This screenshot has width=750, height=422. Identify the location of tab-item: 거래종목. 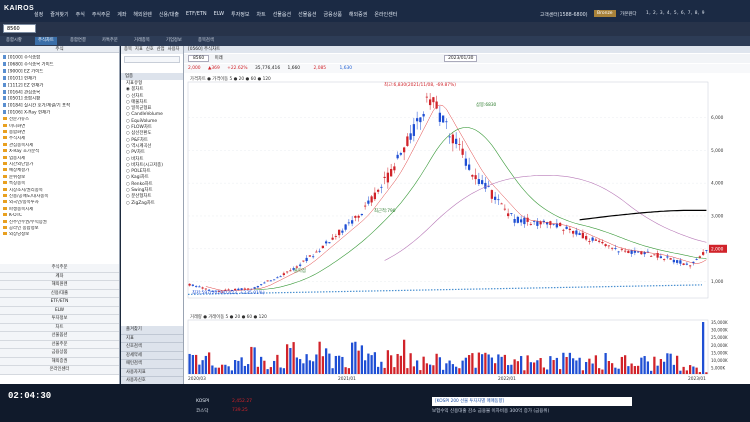
(142, 41).